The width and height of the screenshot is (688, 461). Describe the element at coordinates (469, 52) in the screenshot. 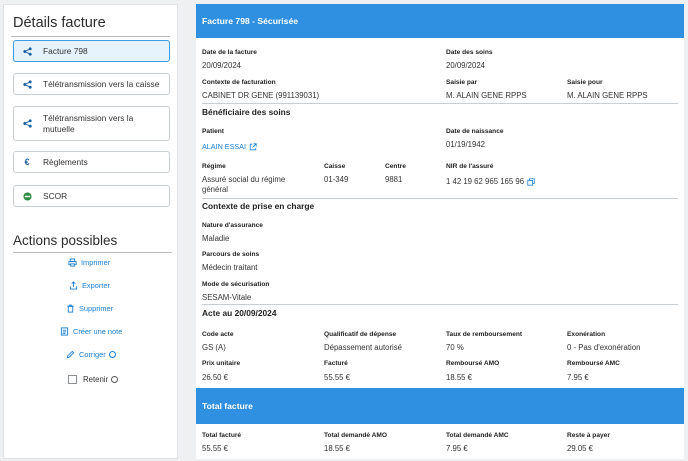

I see `date-soins-label: Date des soins` at that location.